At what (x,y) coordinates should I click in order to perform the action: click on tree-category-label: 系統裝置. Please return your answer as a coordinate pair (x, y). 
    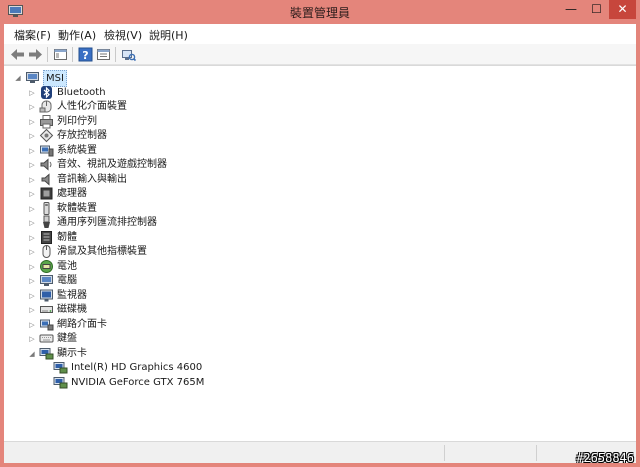
    Looking at the image, I should click on (77, 150).